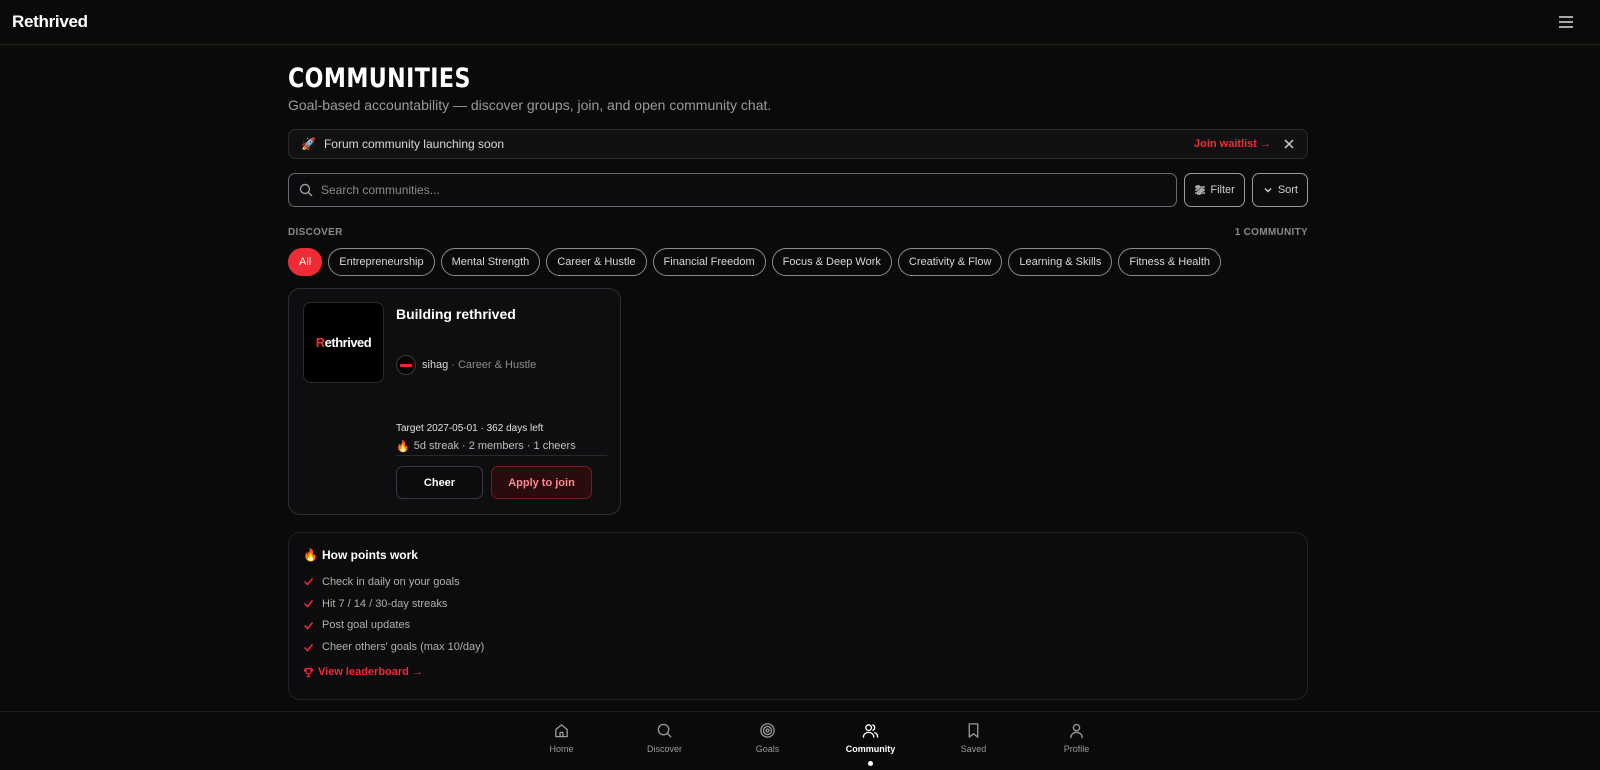 This screenshot has height=770, width=1600. Describe the element at coordinates (767, 741) in the screenshot. I see `nav-goals: Goals` at that location.